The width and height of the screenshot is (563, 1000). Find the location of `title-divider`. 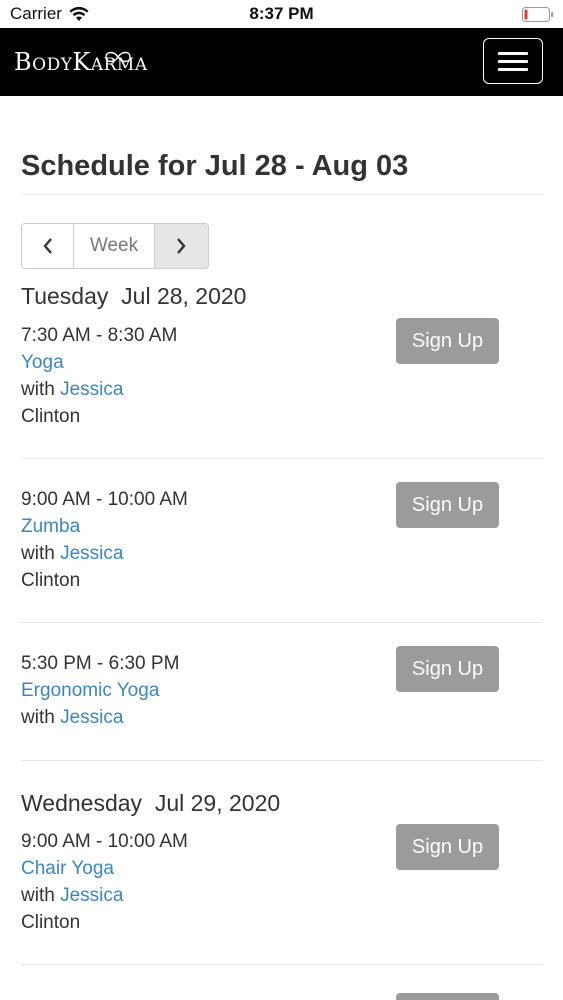

title-divider is located at coordinates (282, 194).